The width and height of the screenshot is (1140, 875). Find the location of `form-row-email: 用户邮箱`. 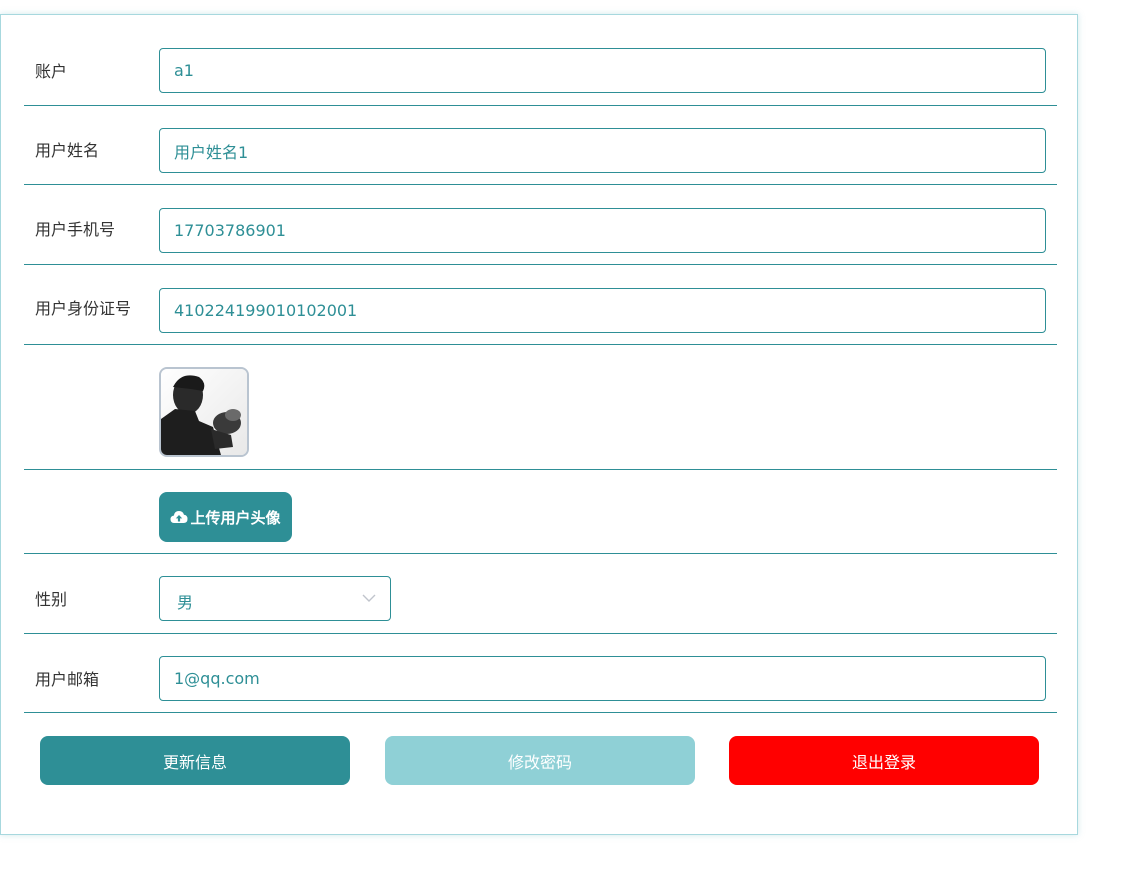

form-row-email: 用户邮箱 is located at coordinates (540, 673).